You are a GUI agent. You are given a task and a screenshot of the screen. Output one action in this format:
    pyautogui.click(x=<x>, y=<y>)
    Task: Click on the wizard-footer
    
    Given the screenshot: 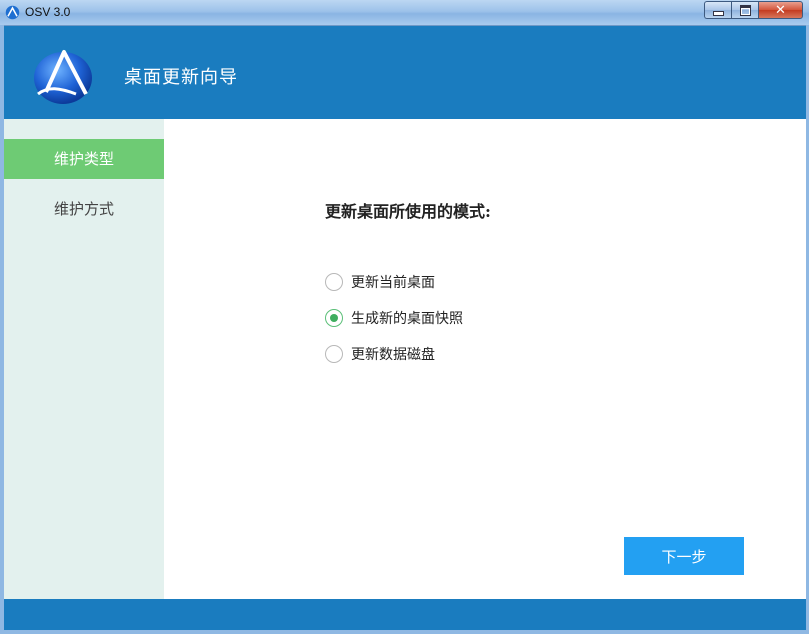 What is the action you would take?
    pyautogui.click(x=405, y=614)
    